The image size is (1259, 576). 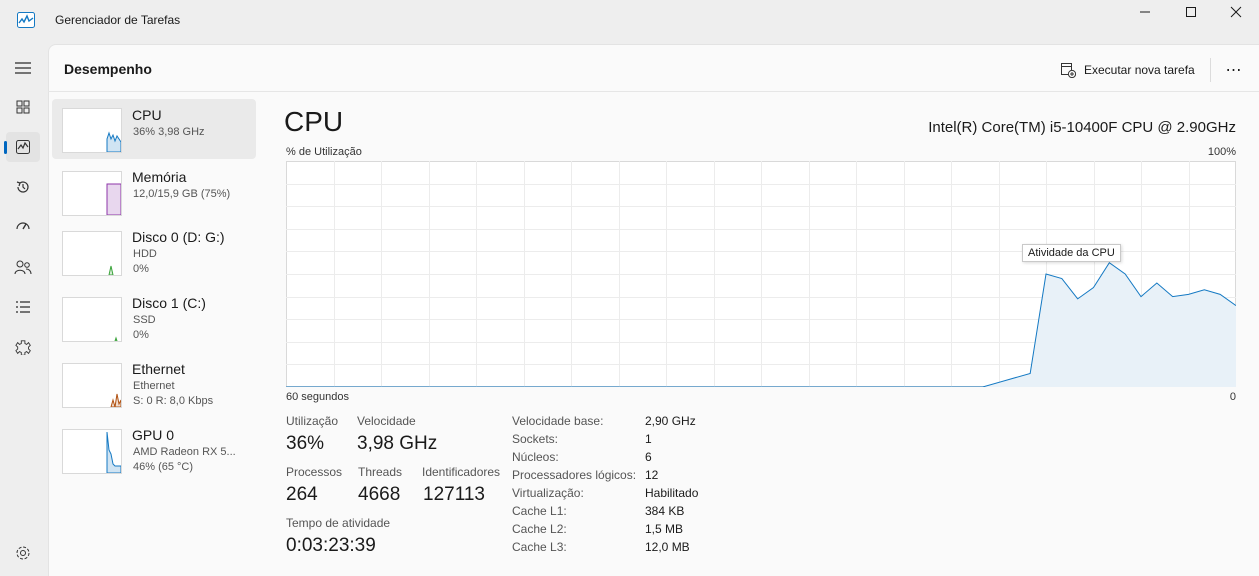 What do you see at coordinates (5, 147) in the screenshot?
I see `active-indicator` at bounding box center [5, 147].